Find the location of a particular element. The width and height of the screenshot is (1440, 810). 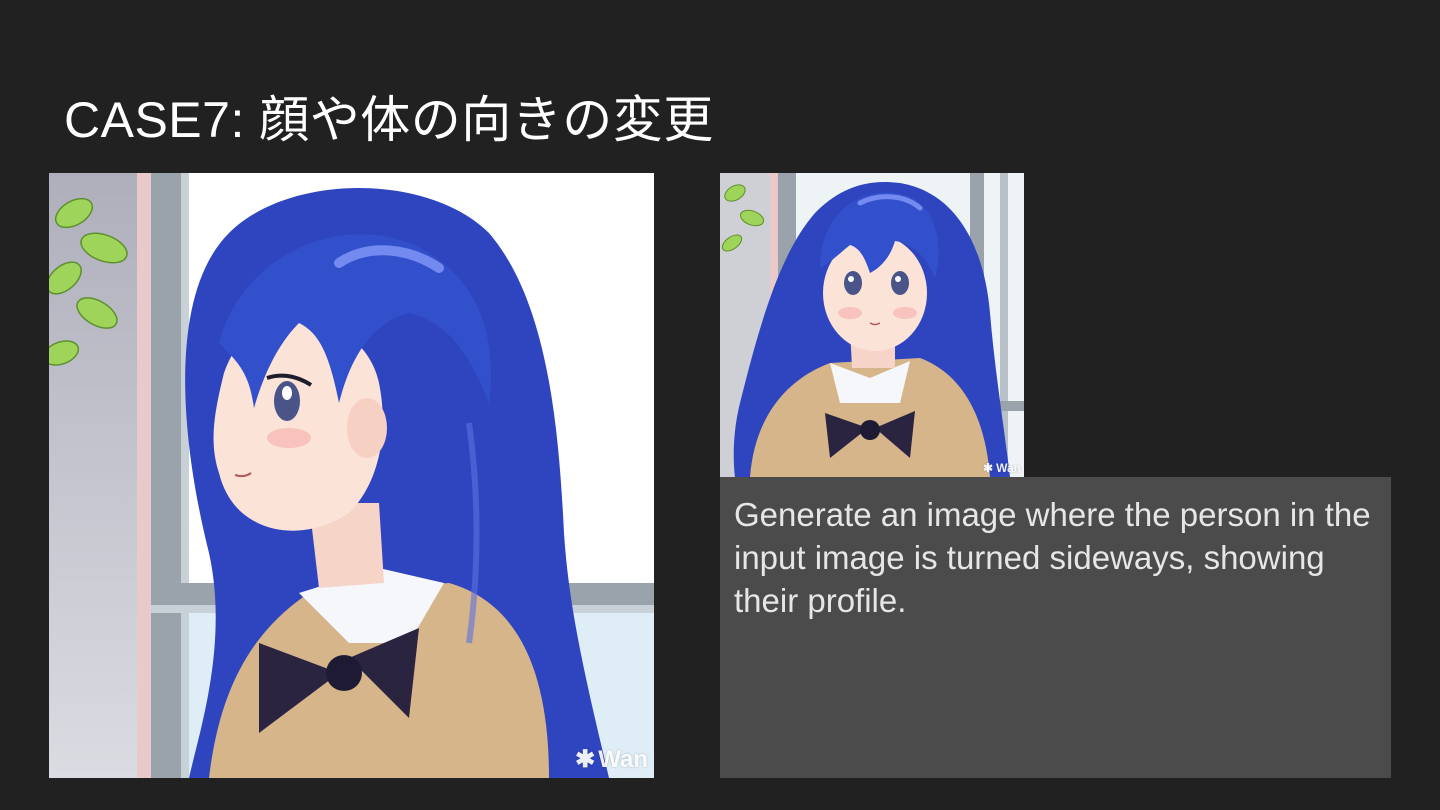

slide-title: CASE7: 顔や体の向きの変更 is located at coordinates (389, 120).